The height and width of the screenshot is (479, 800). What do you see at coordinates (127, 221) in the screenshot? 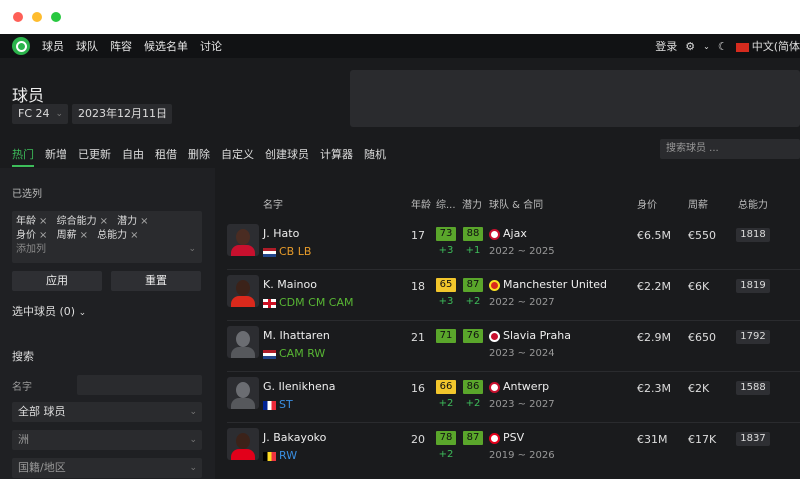
I see `chip-label: 潜力` at bounding box center [127, 221].